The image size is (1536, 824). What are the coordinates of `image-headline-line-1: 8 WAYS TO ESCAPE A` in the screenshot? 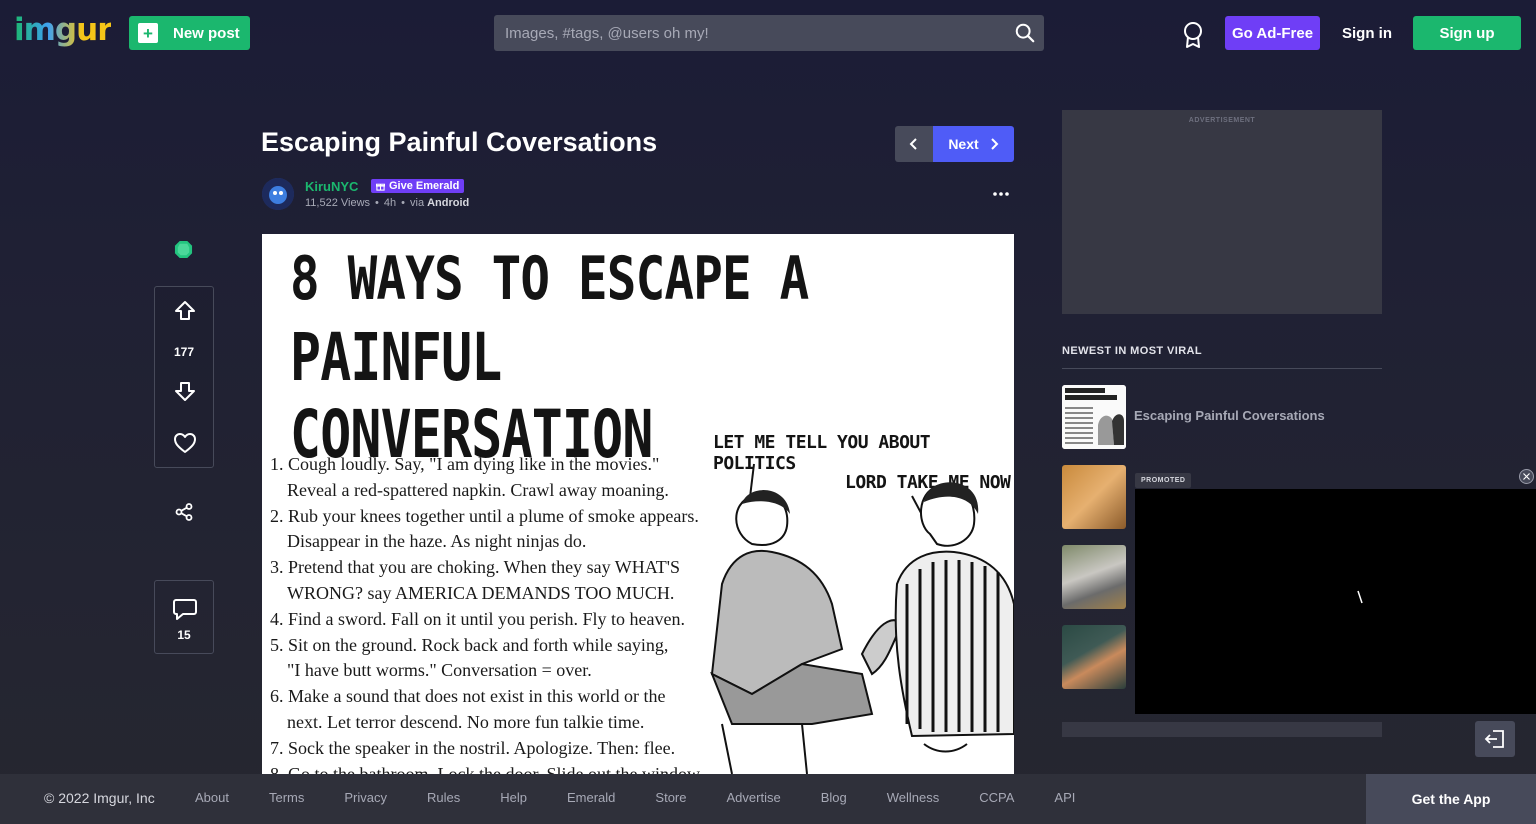 It's located at (549, 279).